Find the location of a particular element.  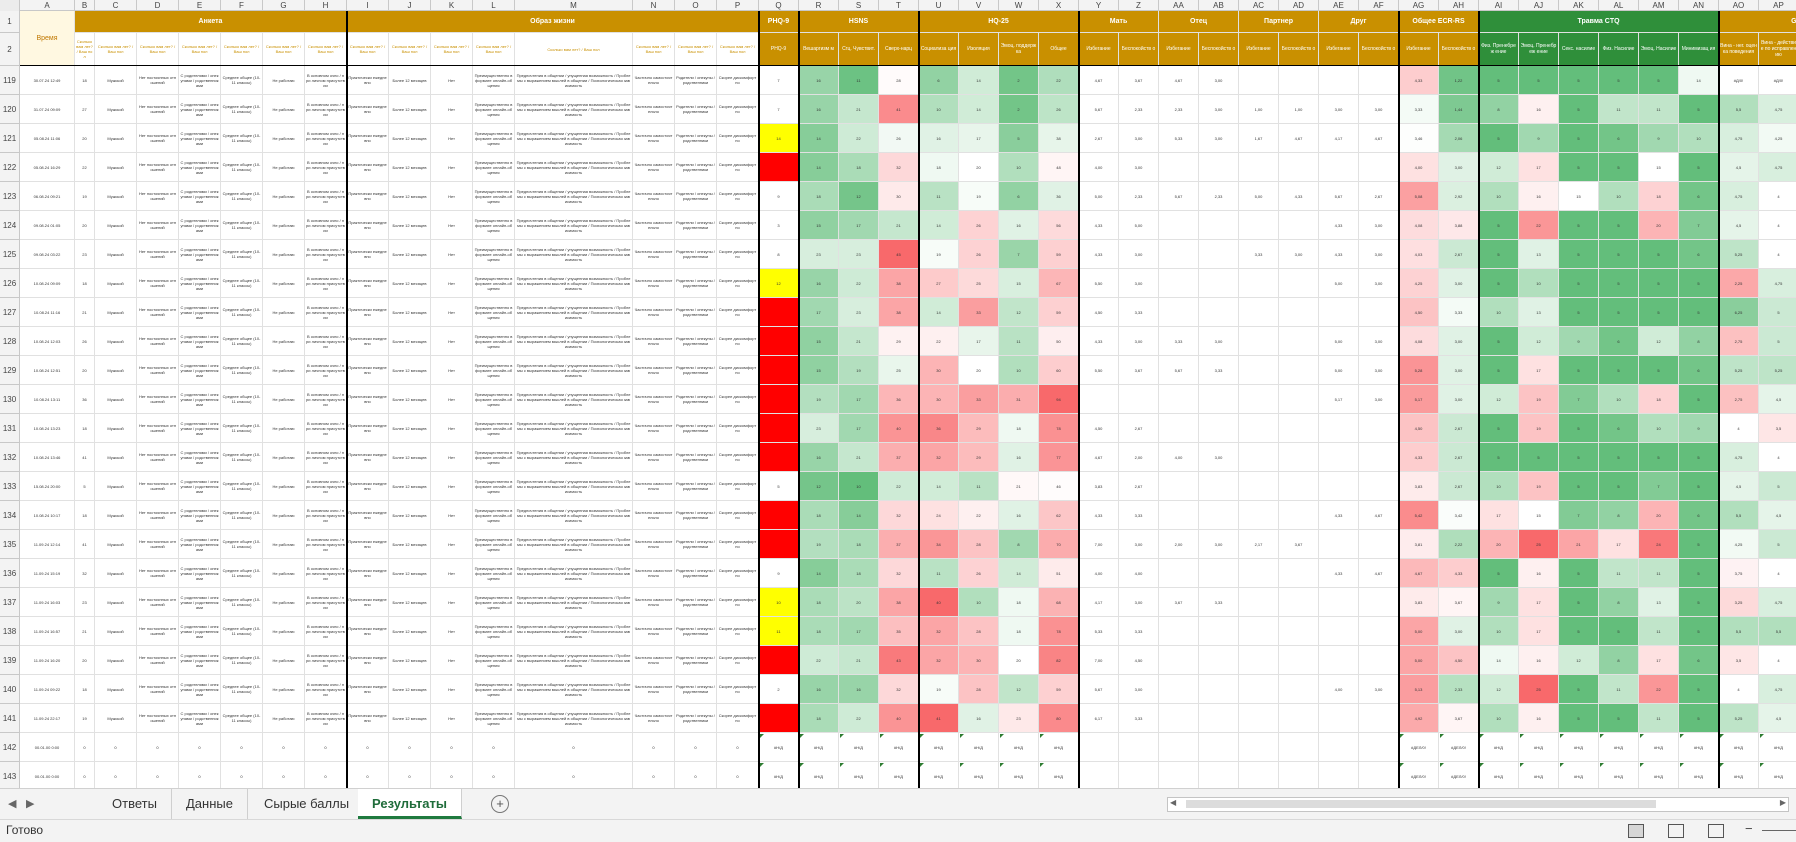

cell-ctq: 9 is located at coordinates (1579, 341).